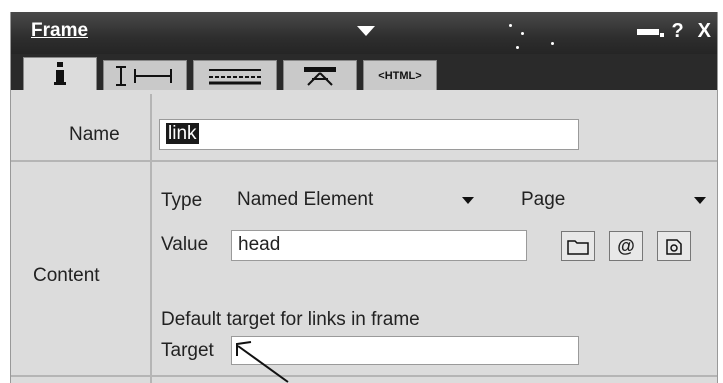 The width and height of the screenshot is (723, 383). What do you see at coordinates (651, 32) in the screenshot?
I see `collapse-icon` at bounding box center [651, 32].